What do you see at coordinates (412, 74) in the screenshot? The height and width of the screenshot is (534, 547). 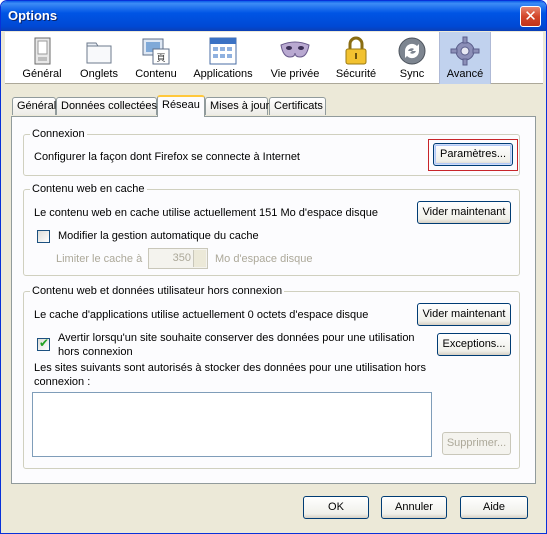 I see `pane-label: Sync` at bounding box center [412, 74].